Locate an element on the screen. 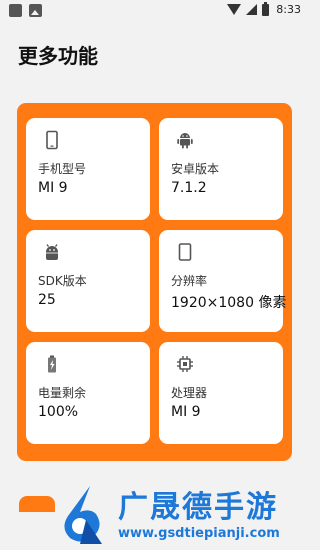  signal-icon is located at coordinates (252, 9).